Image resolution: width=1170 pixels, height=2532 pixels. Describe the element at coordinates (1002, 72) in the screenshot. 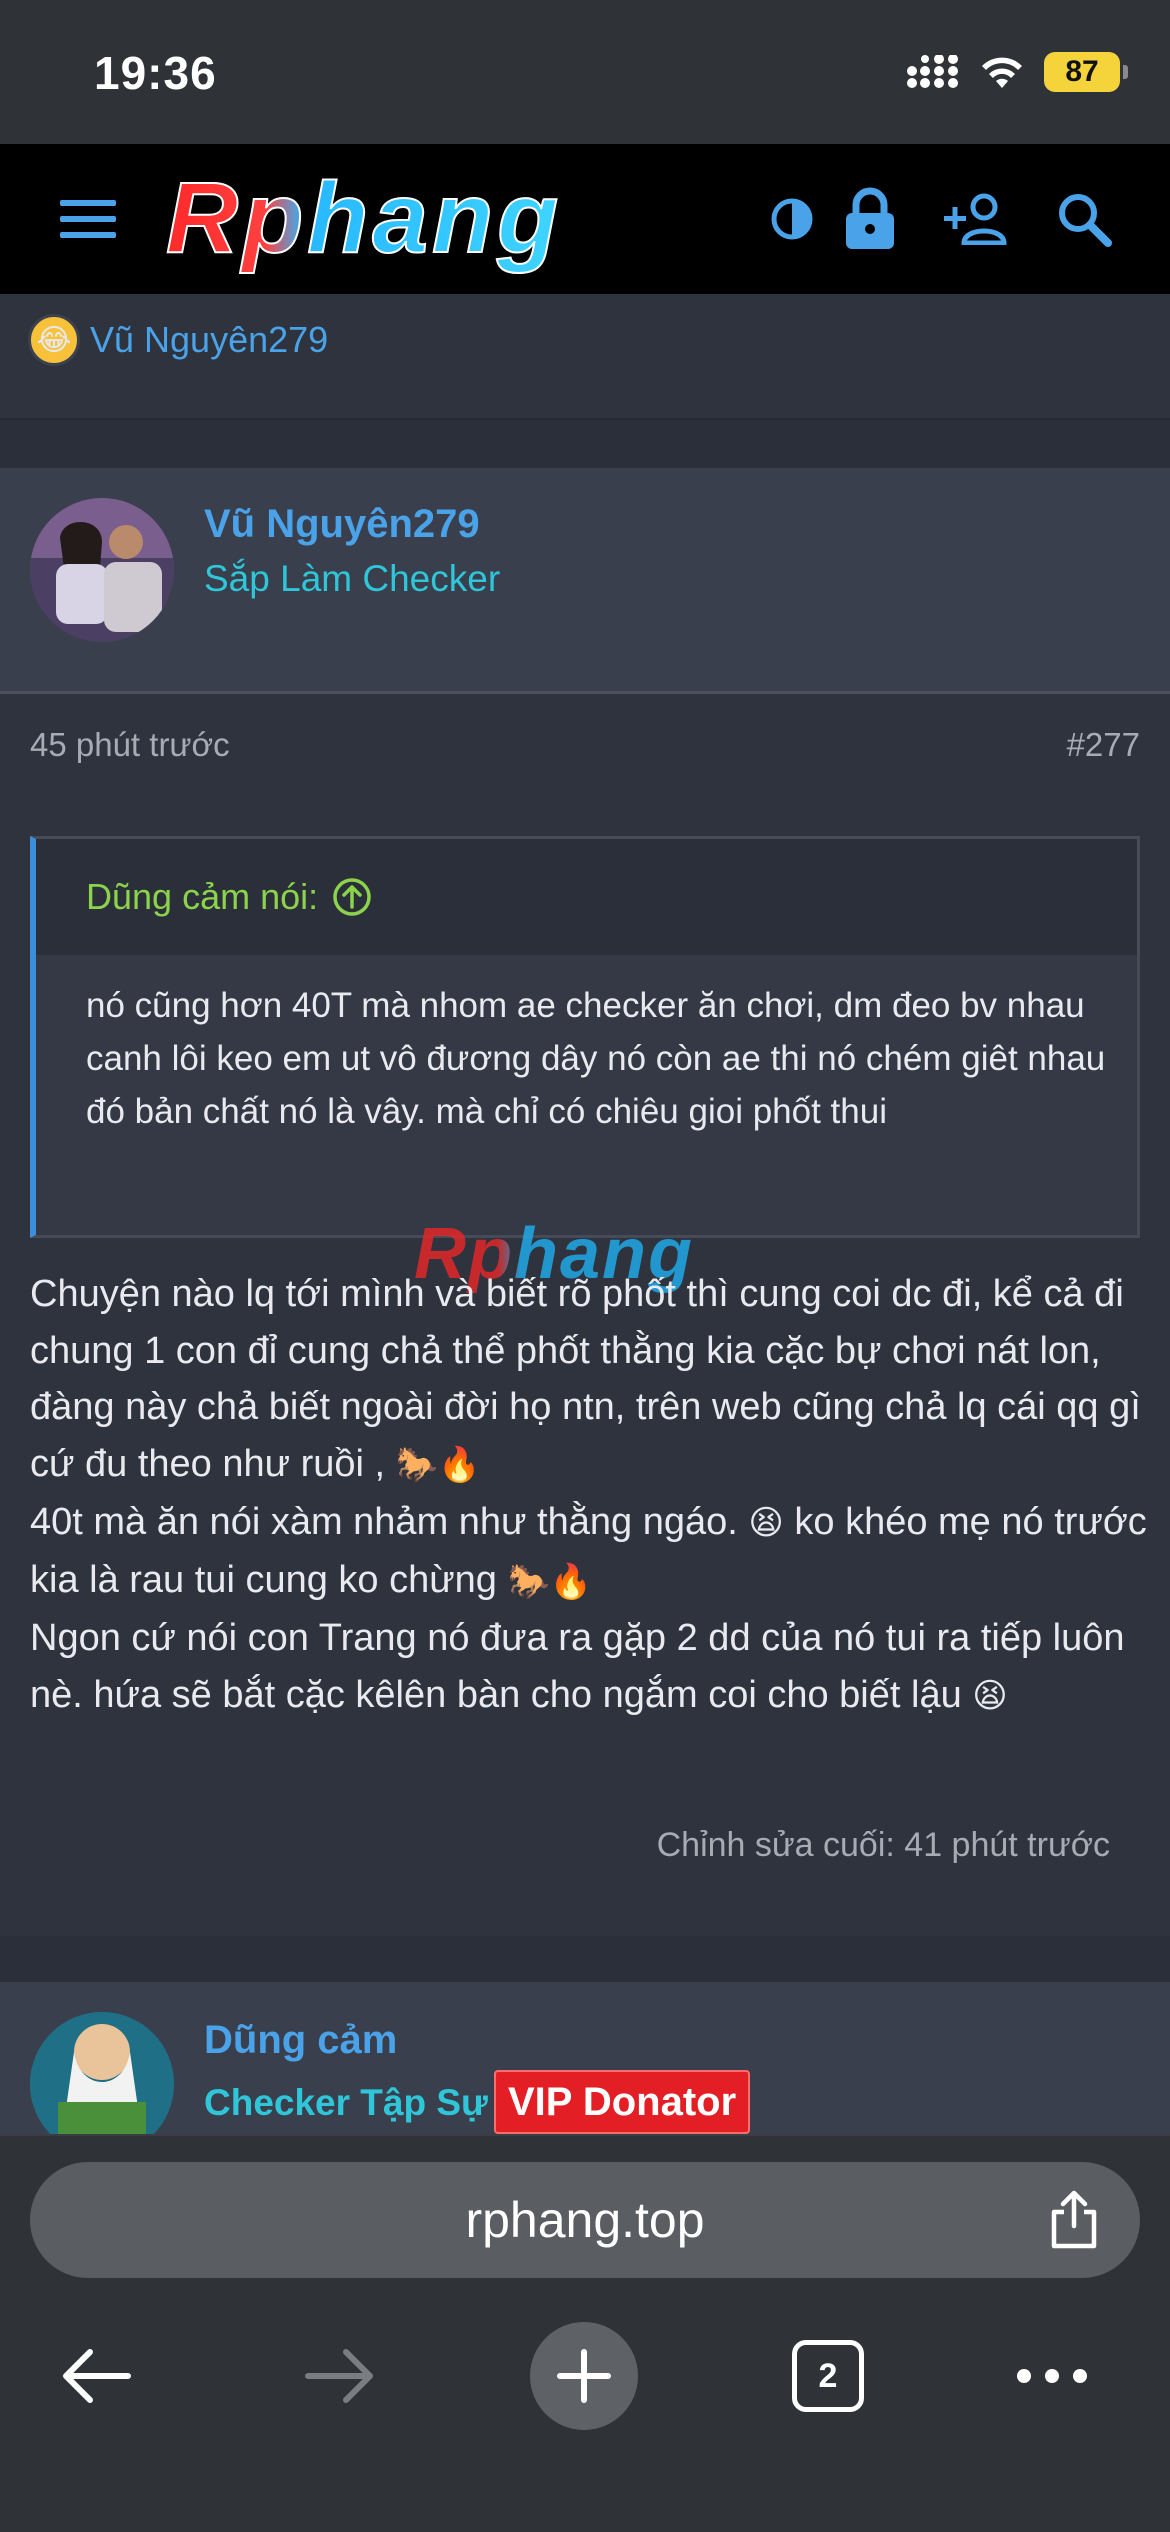

I see `wifi-icon` at that location.